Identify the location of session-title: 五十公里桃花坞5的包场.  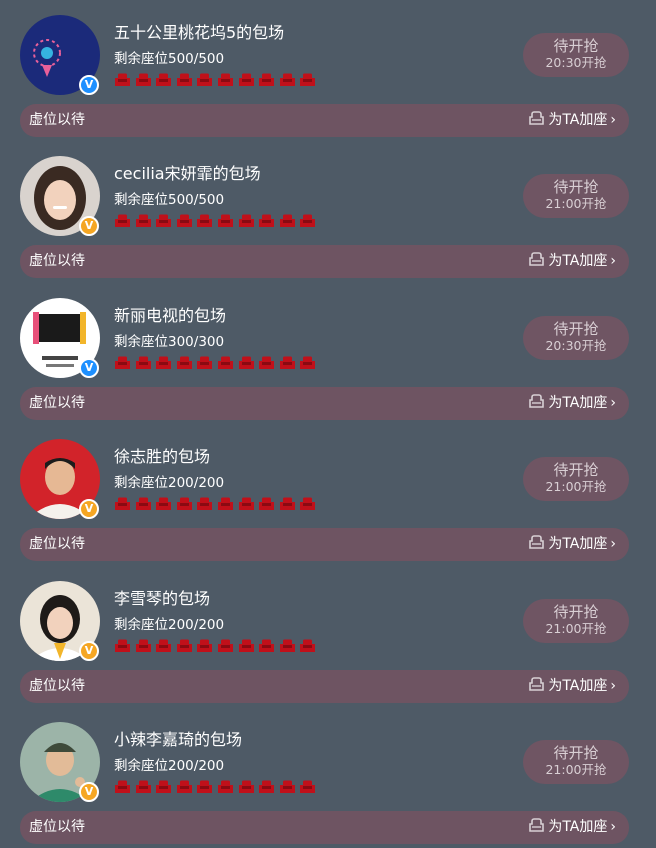
(199, 33).